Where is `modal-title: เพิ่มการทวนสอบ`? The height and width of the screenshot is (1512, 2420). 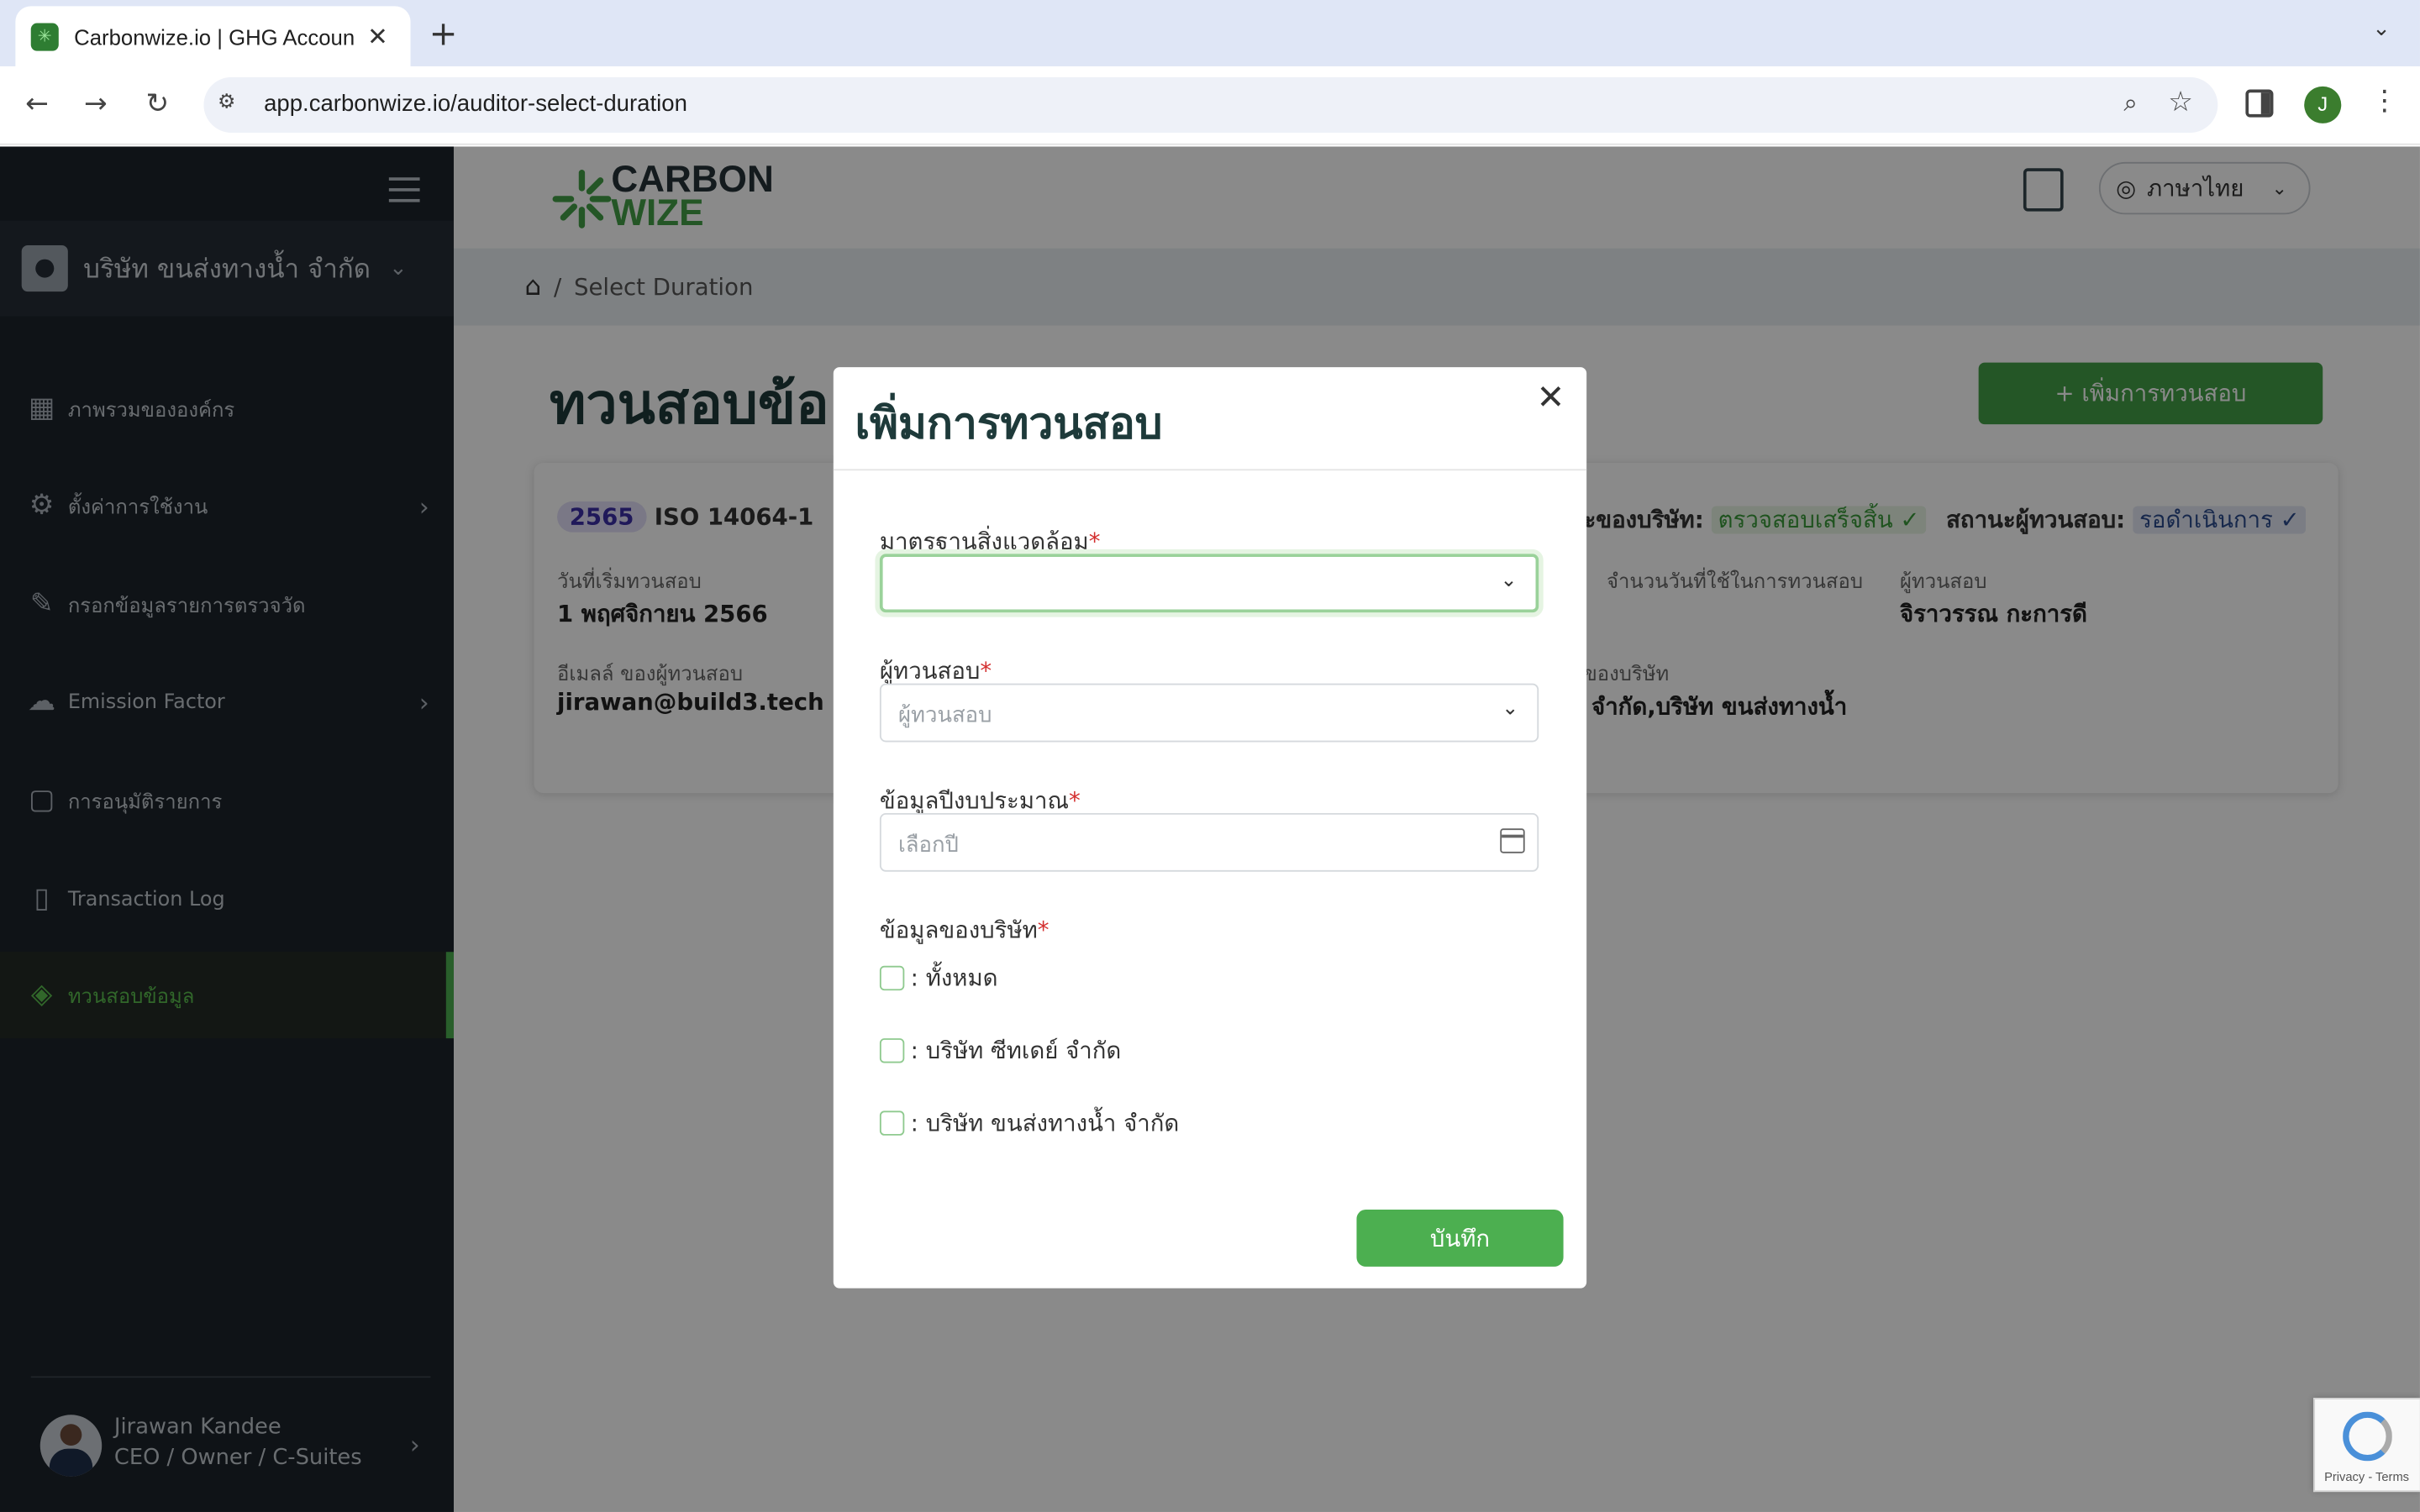 modal-title: เพิ่มการทวนสอบ is located at coordinates (1009, 423).